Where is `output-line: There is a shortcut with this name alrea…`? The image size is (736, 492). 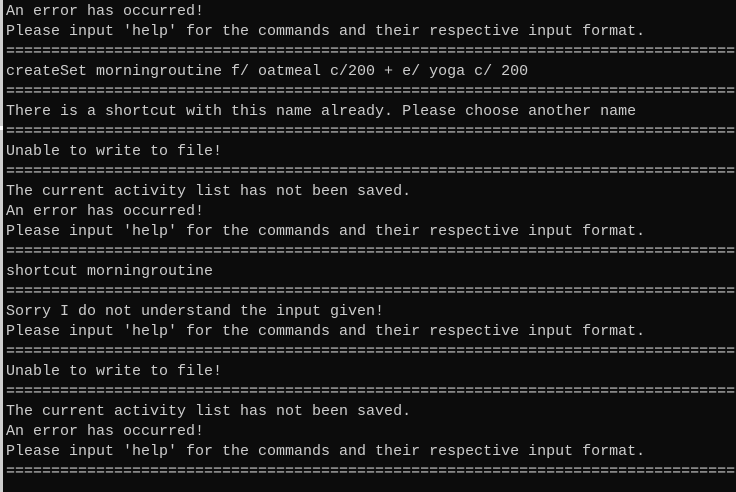
output-line: There is a shortcut with this name alrea… is located at coordinates (321, 111).